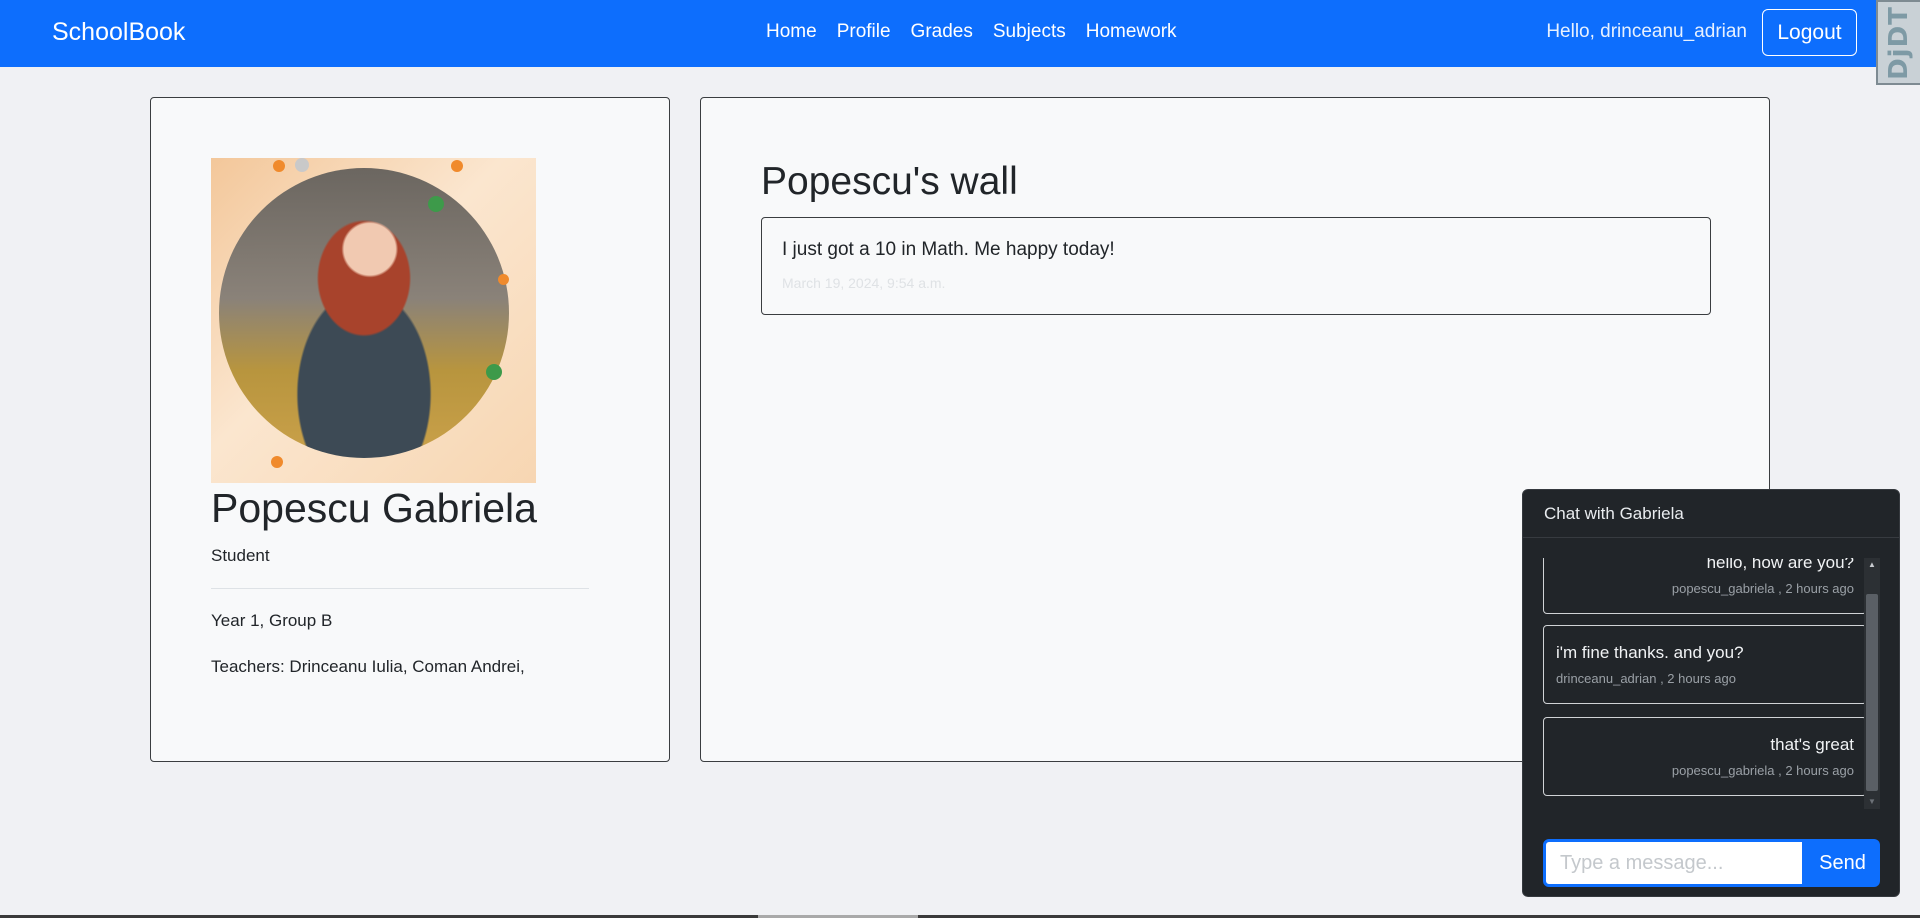 The width and height of the screenshot is (1920, 918). Describe the element at coordinates (118, 32) in the screenshot. I see `brand-logo: SchoolBook` at that location.